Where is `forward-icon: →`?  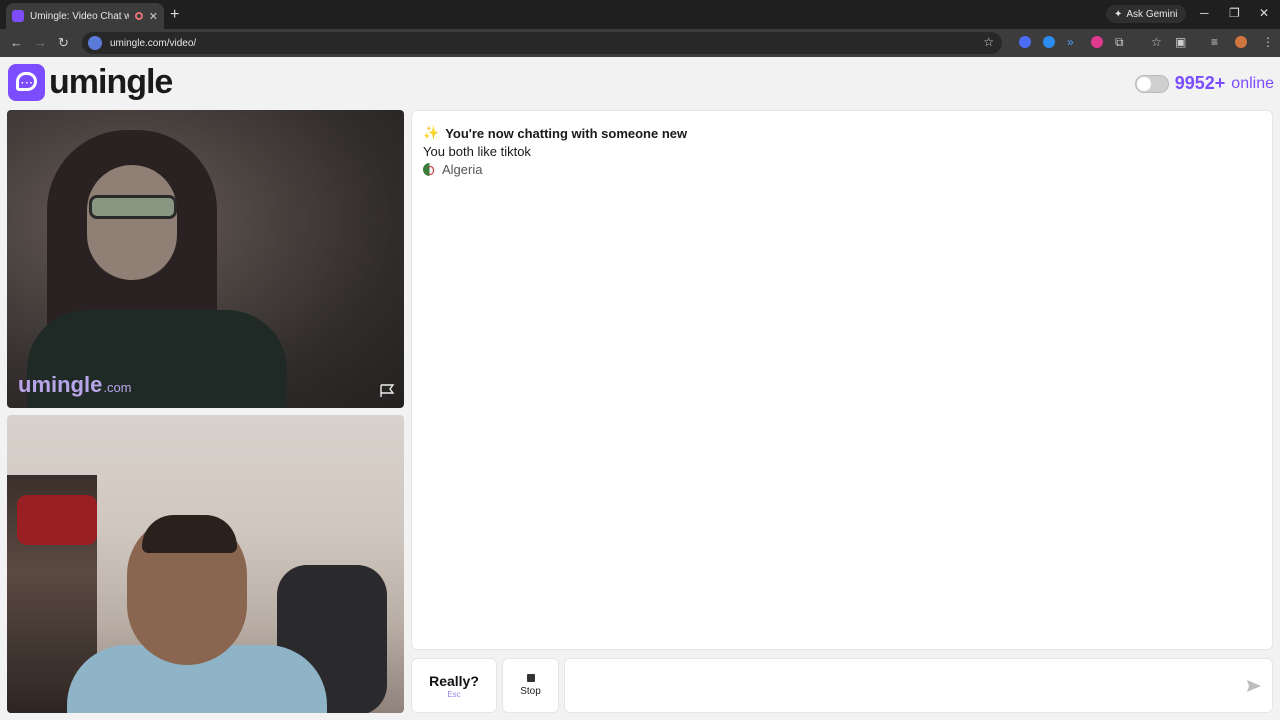 forward-icon: → is located at coordinates (40, 42).